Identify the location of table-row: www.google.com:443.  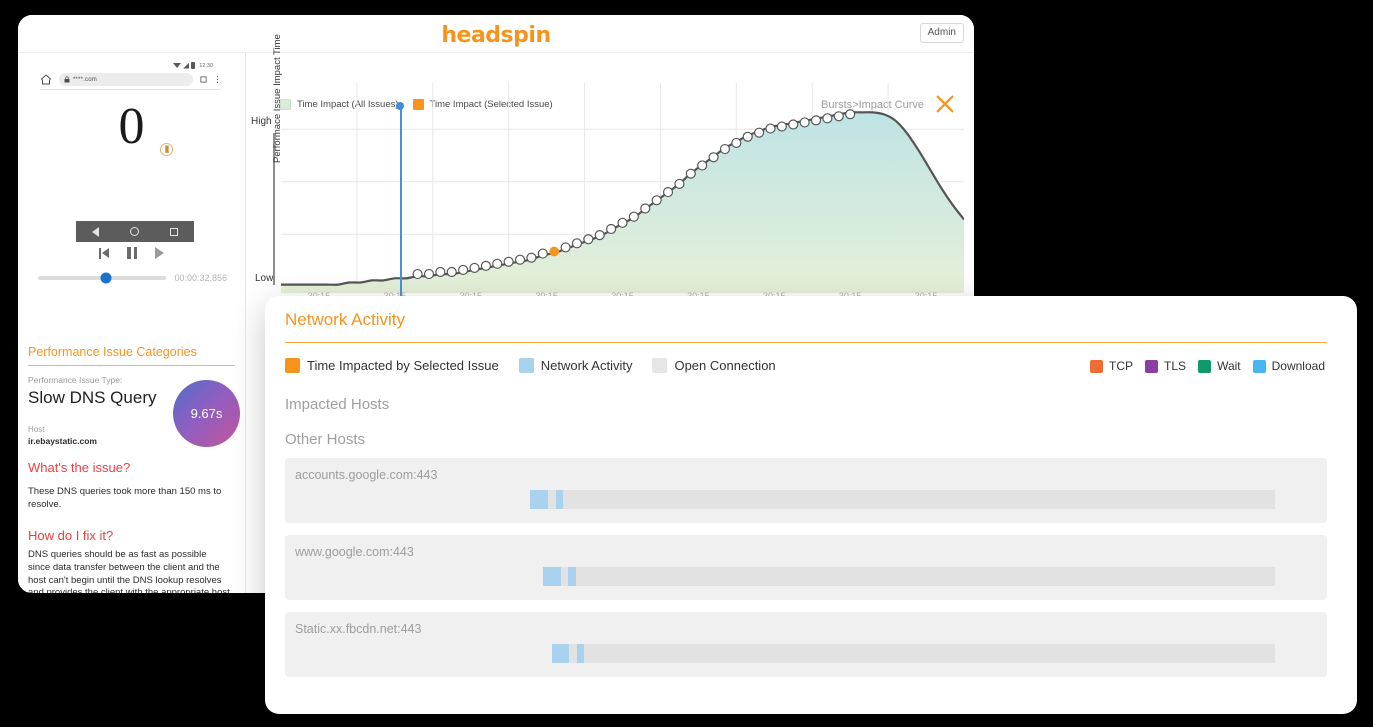
(806, 567).